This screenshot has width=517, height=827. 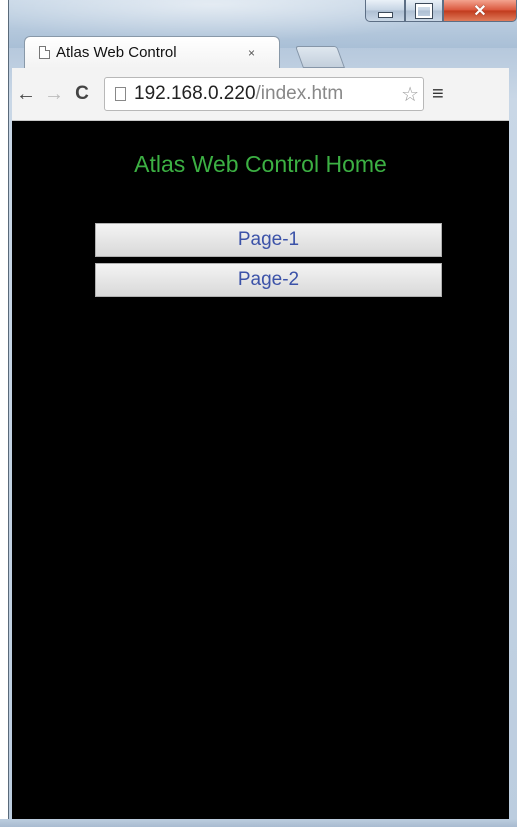 I want to click on minimize-icon, so click(x=385, y=14).